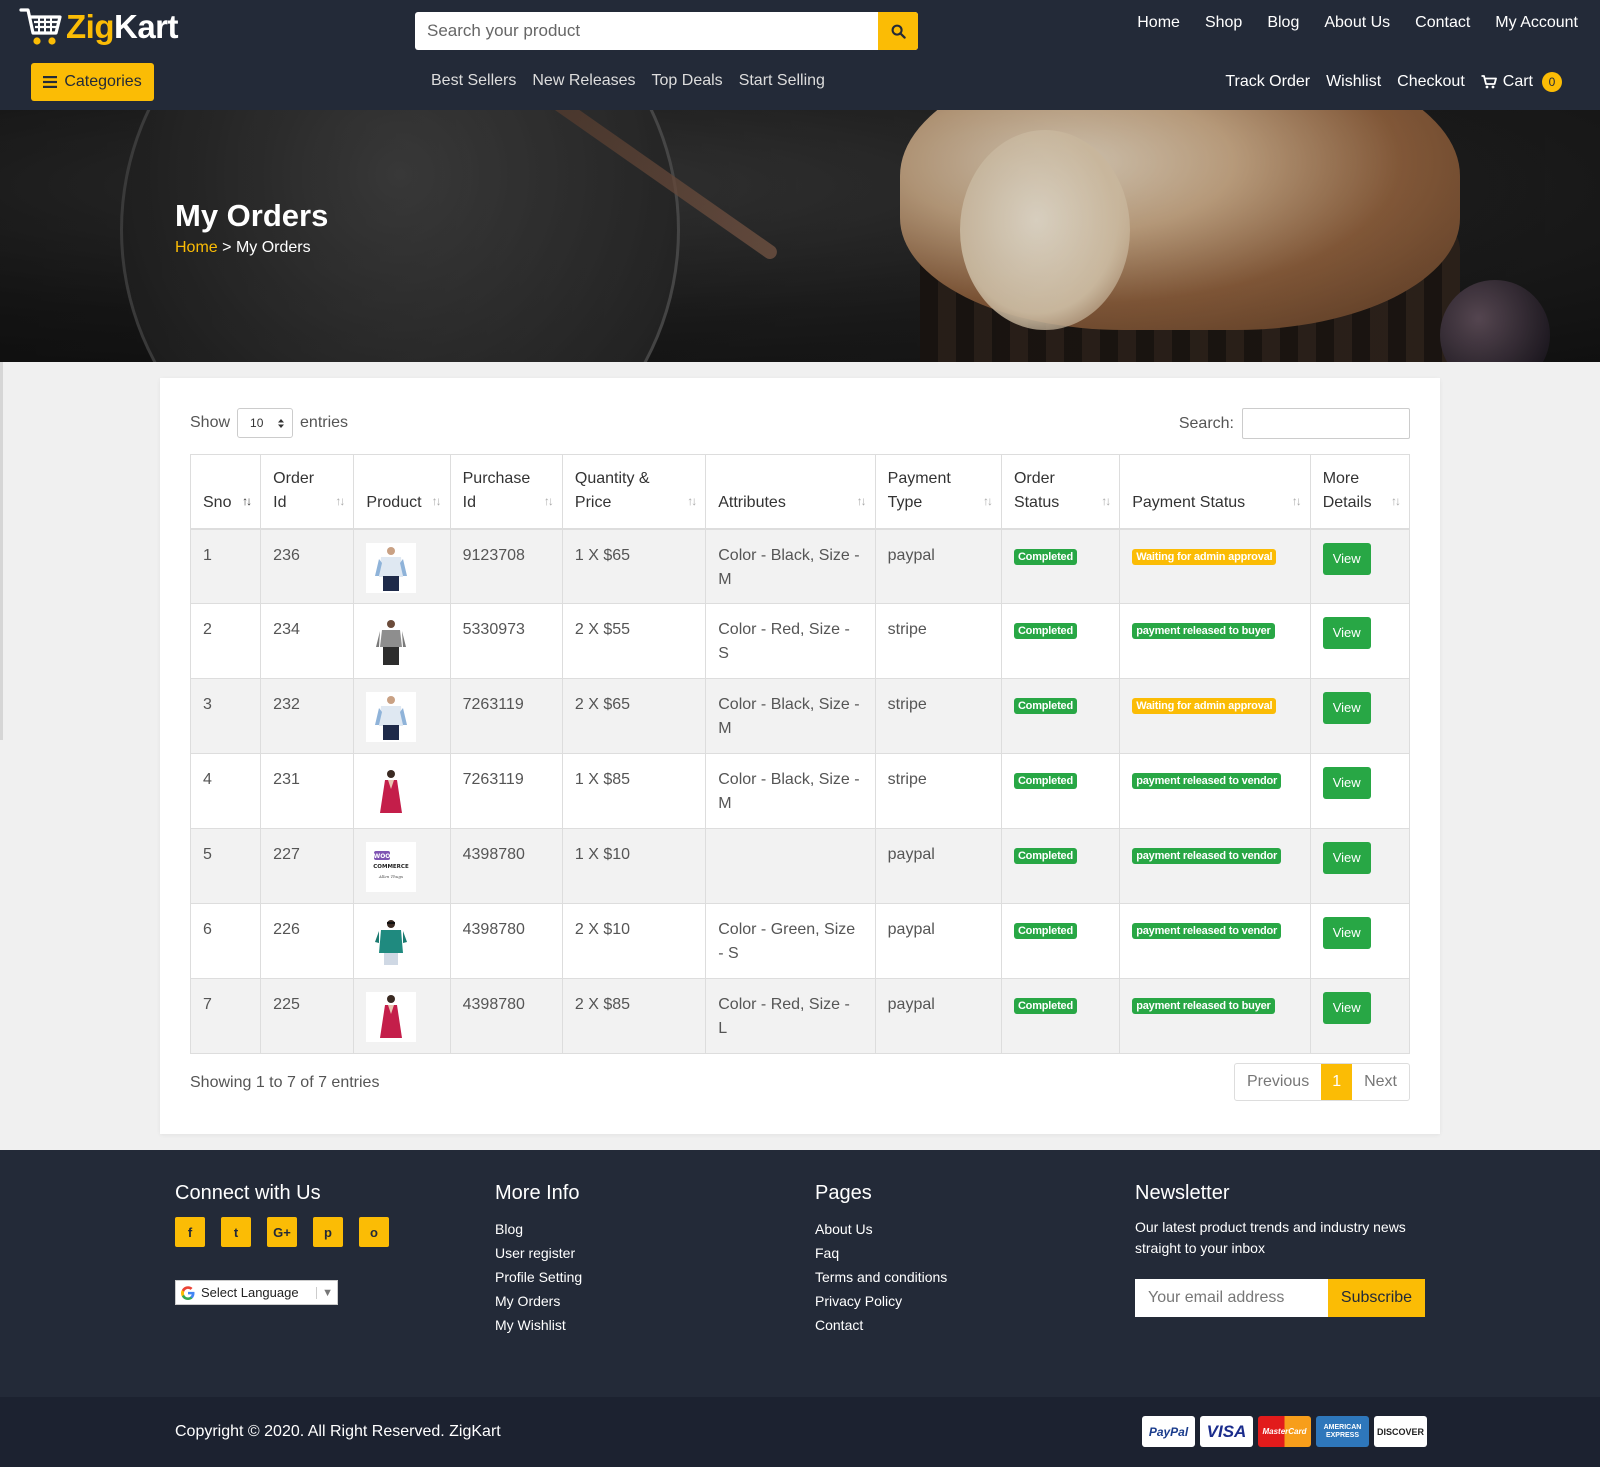 This screenshot has width=1600, height=1467. I want to click on footer-link-my-orders: My Orders, so click(538, 1301).